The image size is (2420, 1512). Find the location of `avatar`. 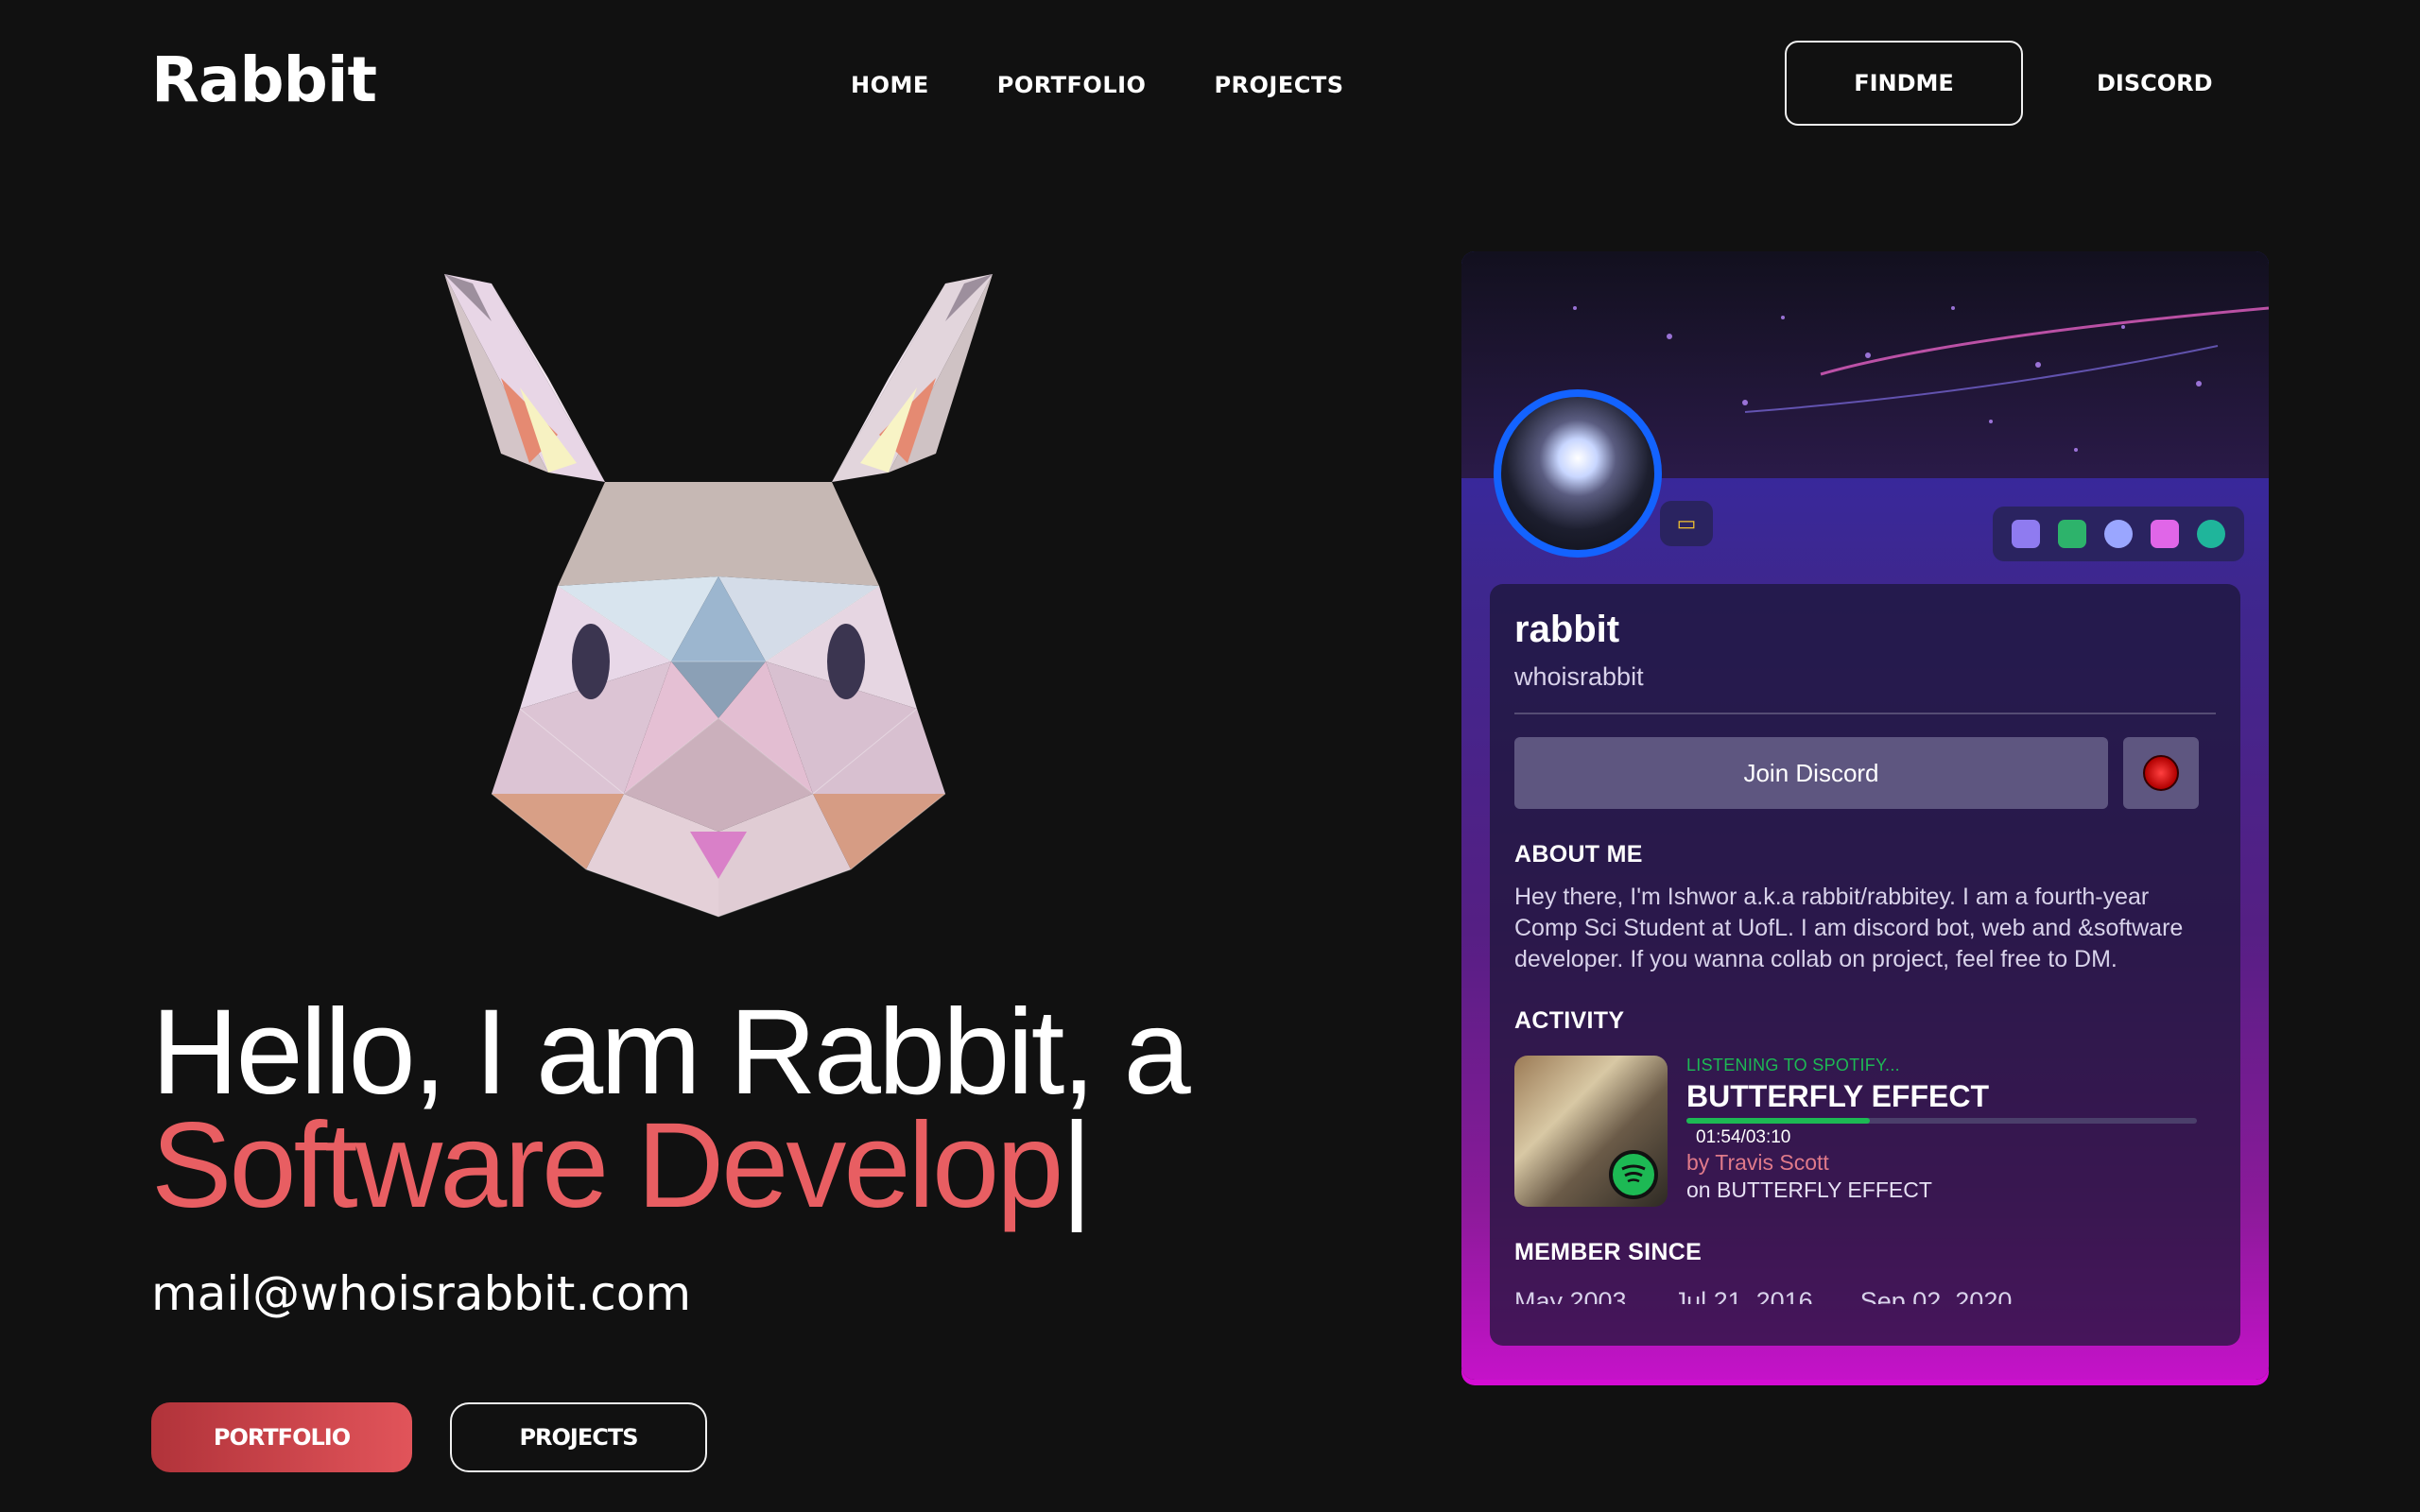

avatar is located at coordinates (1578, 473).